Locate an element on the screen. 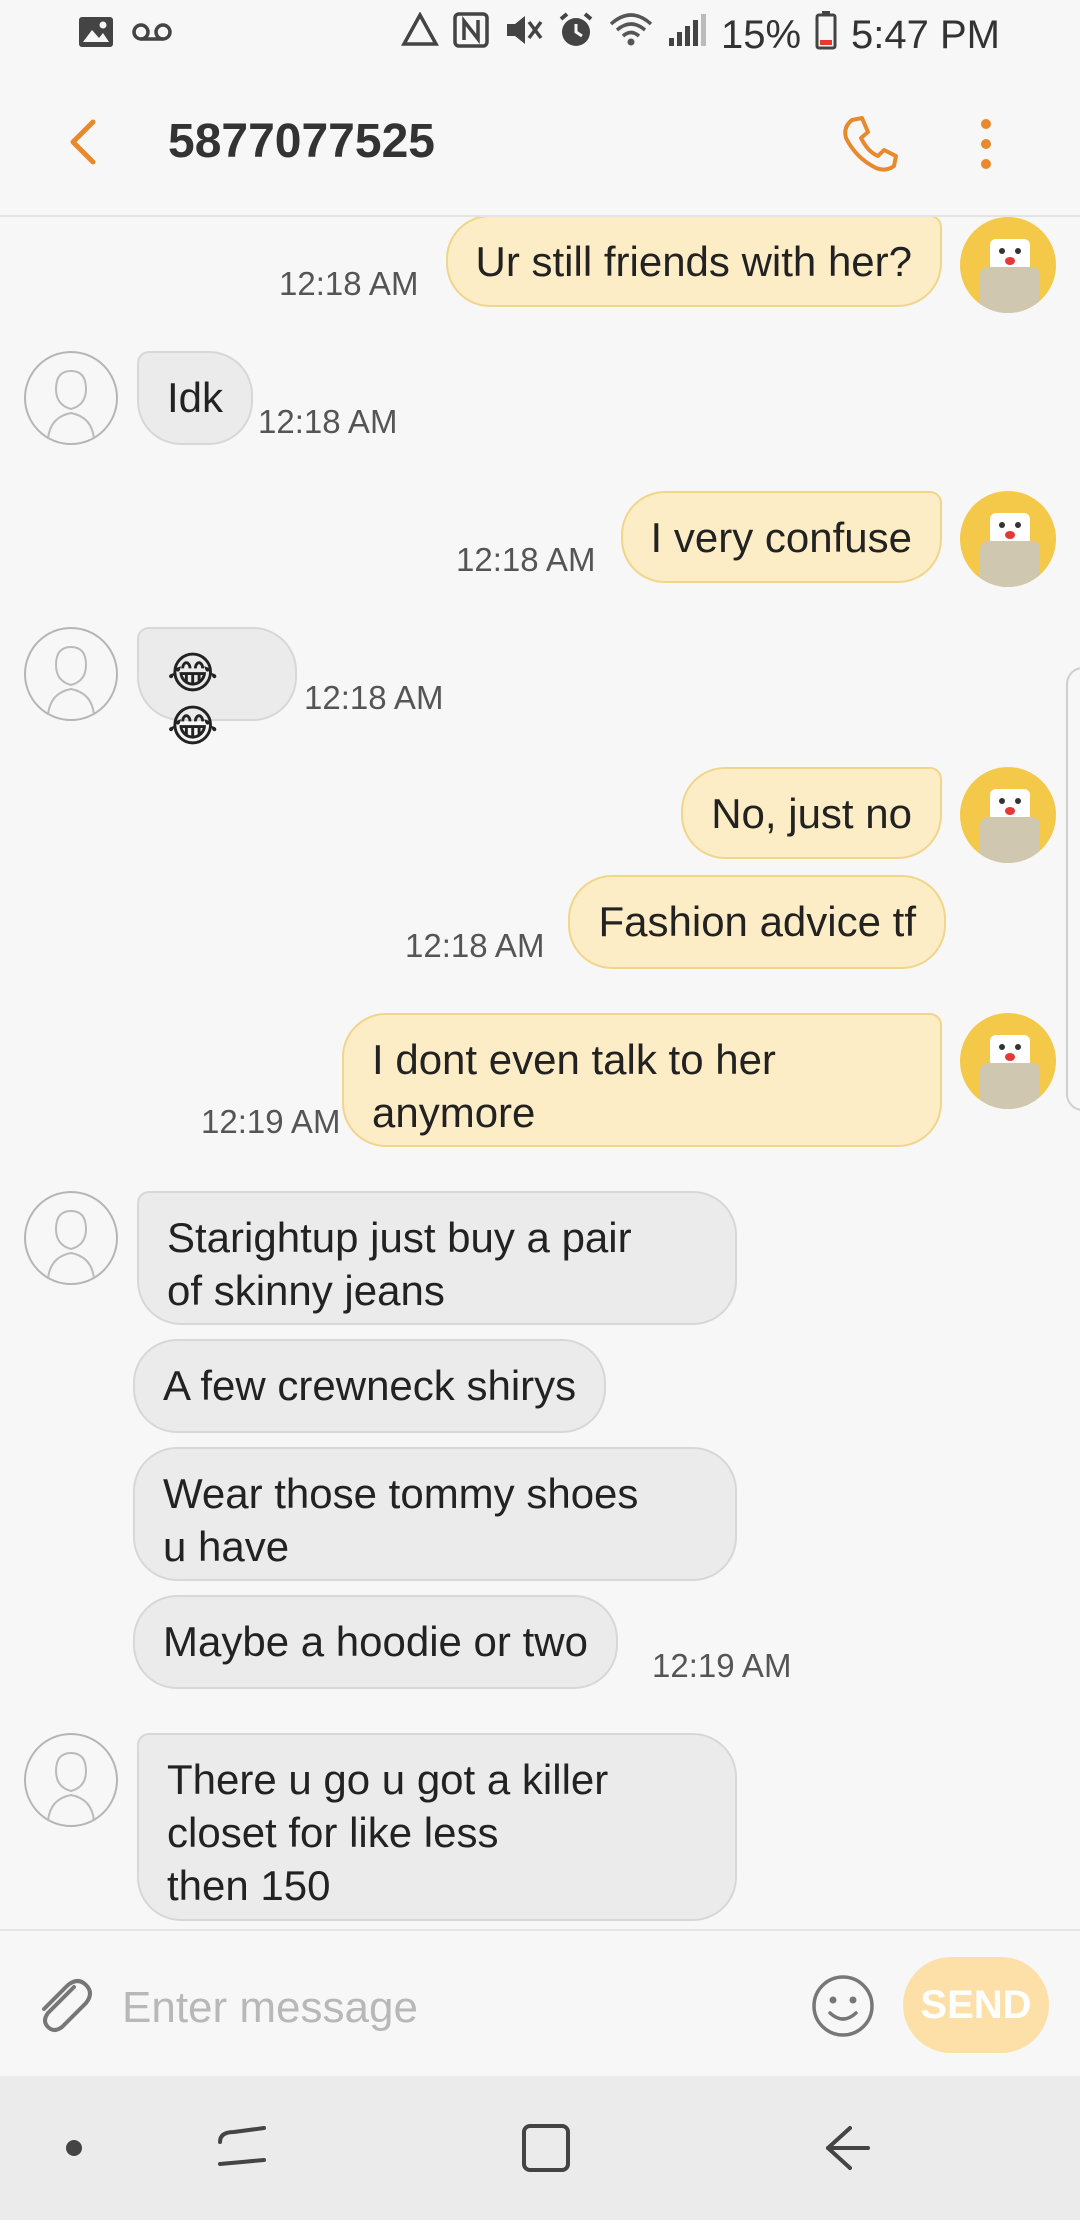  status-bar: 15% 5:47 PM is located at coordinates (540, 35).